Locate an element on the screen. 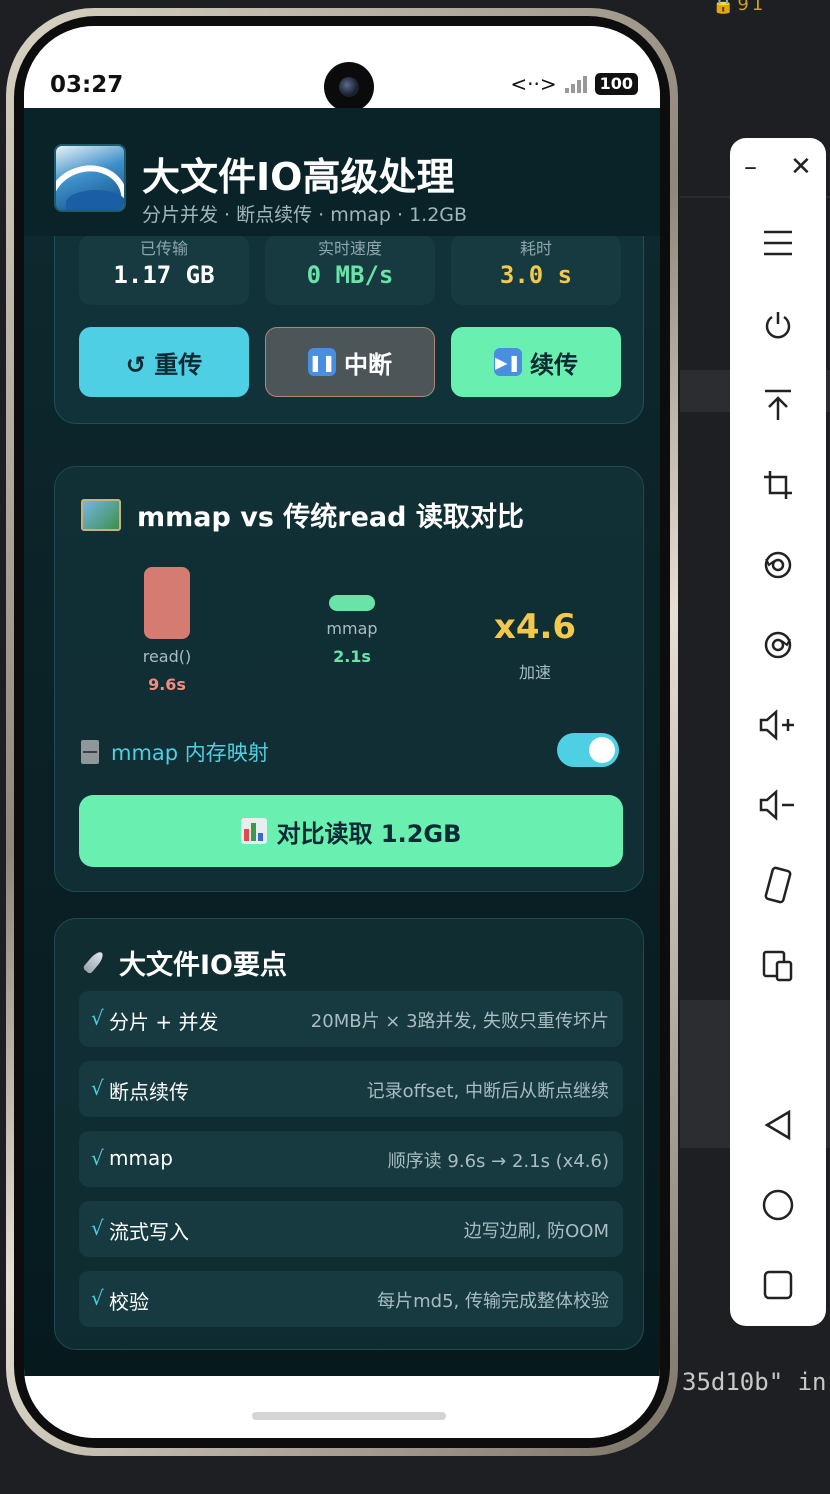 The image size is (830, 1494). bar-chart-icon is located at coordinates (253, 831).